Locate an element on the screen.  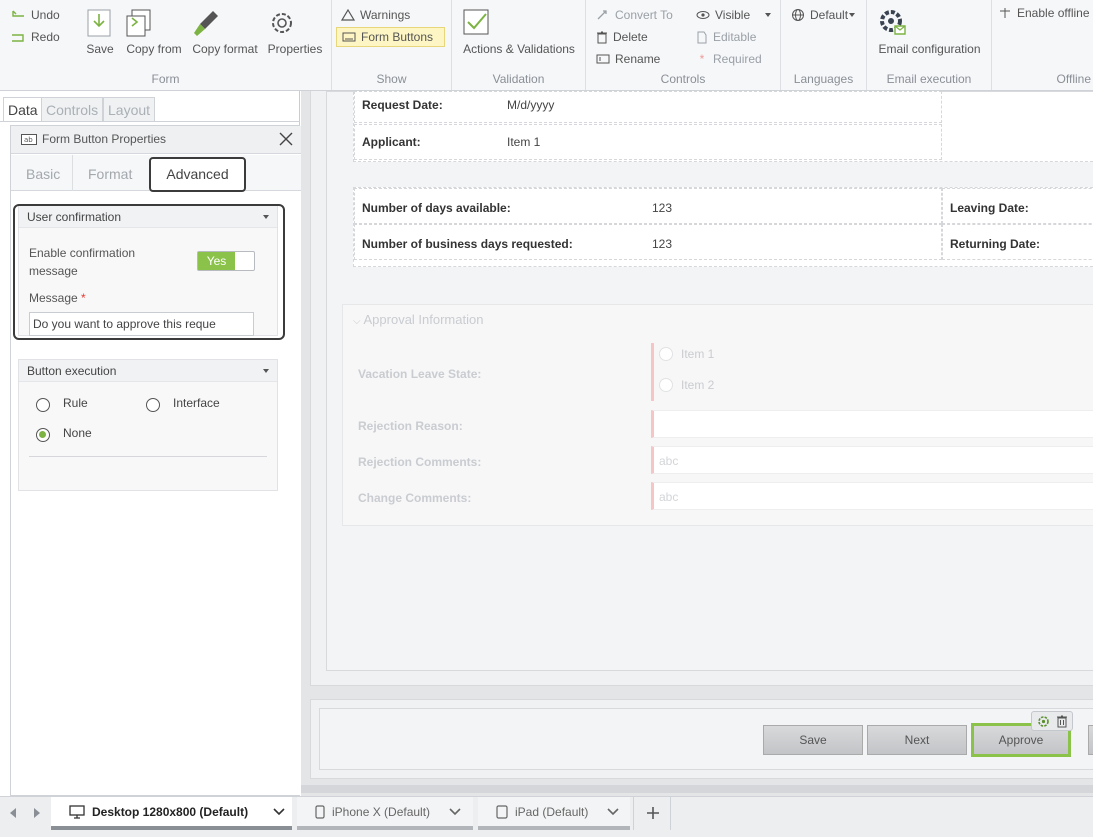
save-button: Save is located at coordinates (100, 32).